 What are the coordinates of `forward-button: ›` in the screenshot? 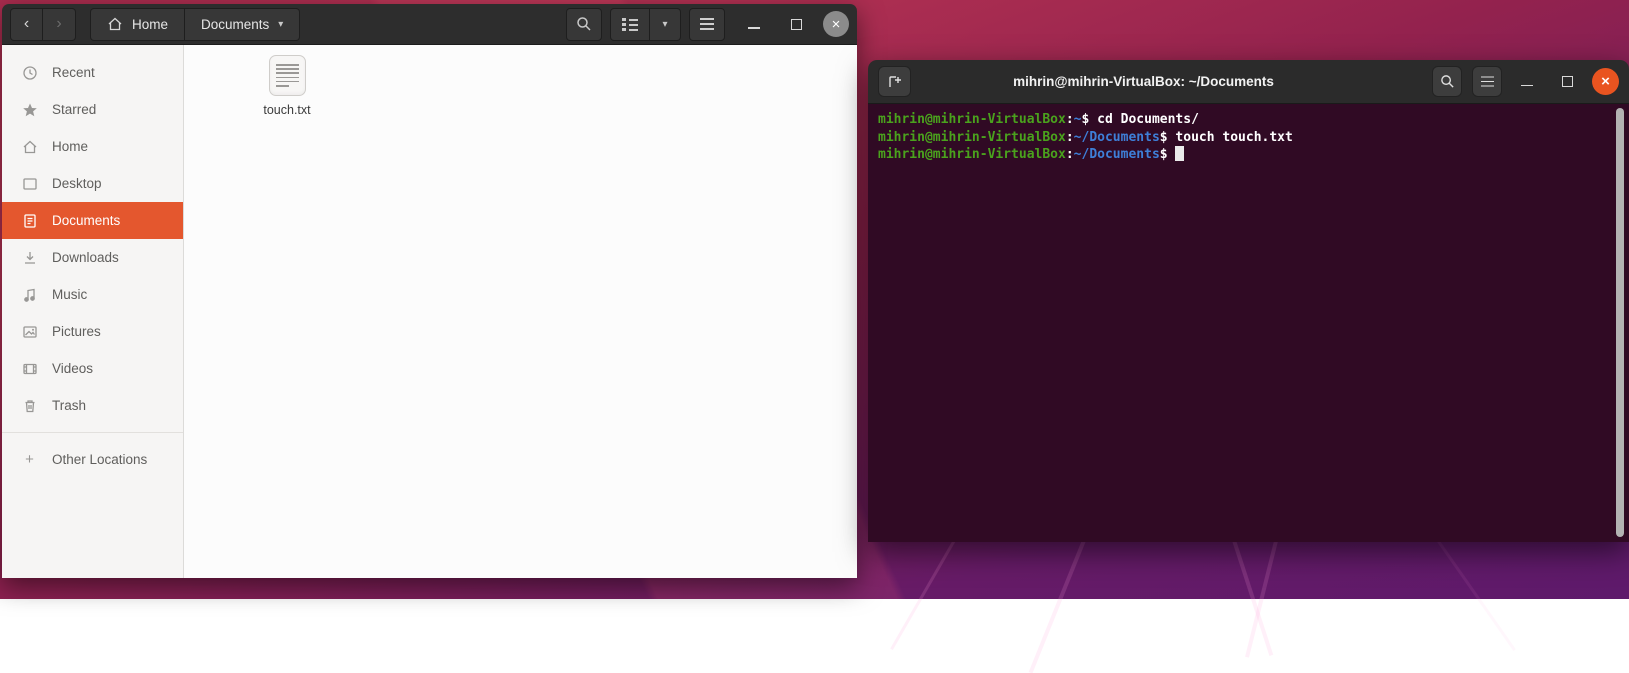 It's located at (59, 24).